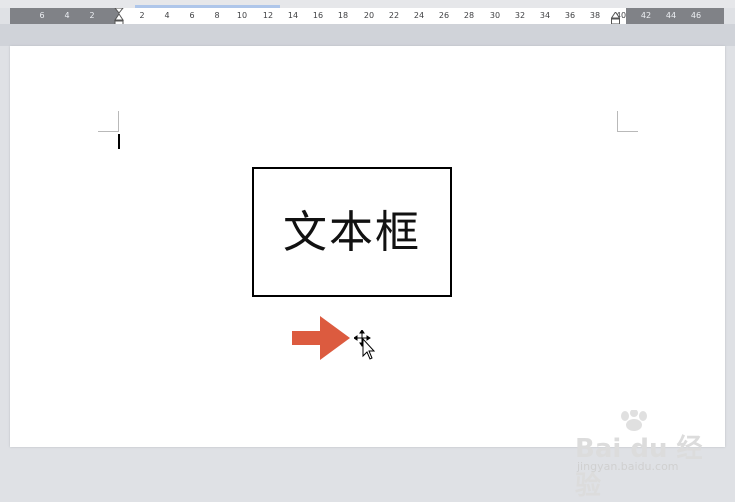 The image size is (735, 502). Describe the element at coordinates (293, 15) in the screenshot. I see `ruler-tick-label: 14` at that location.